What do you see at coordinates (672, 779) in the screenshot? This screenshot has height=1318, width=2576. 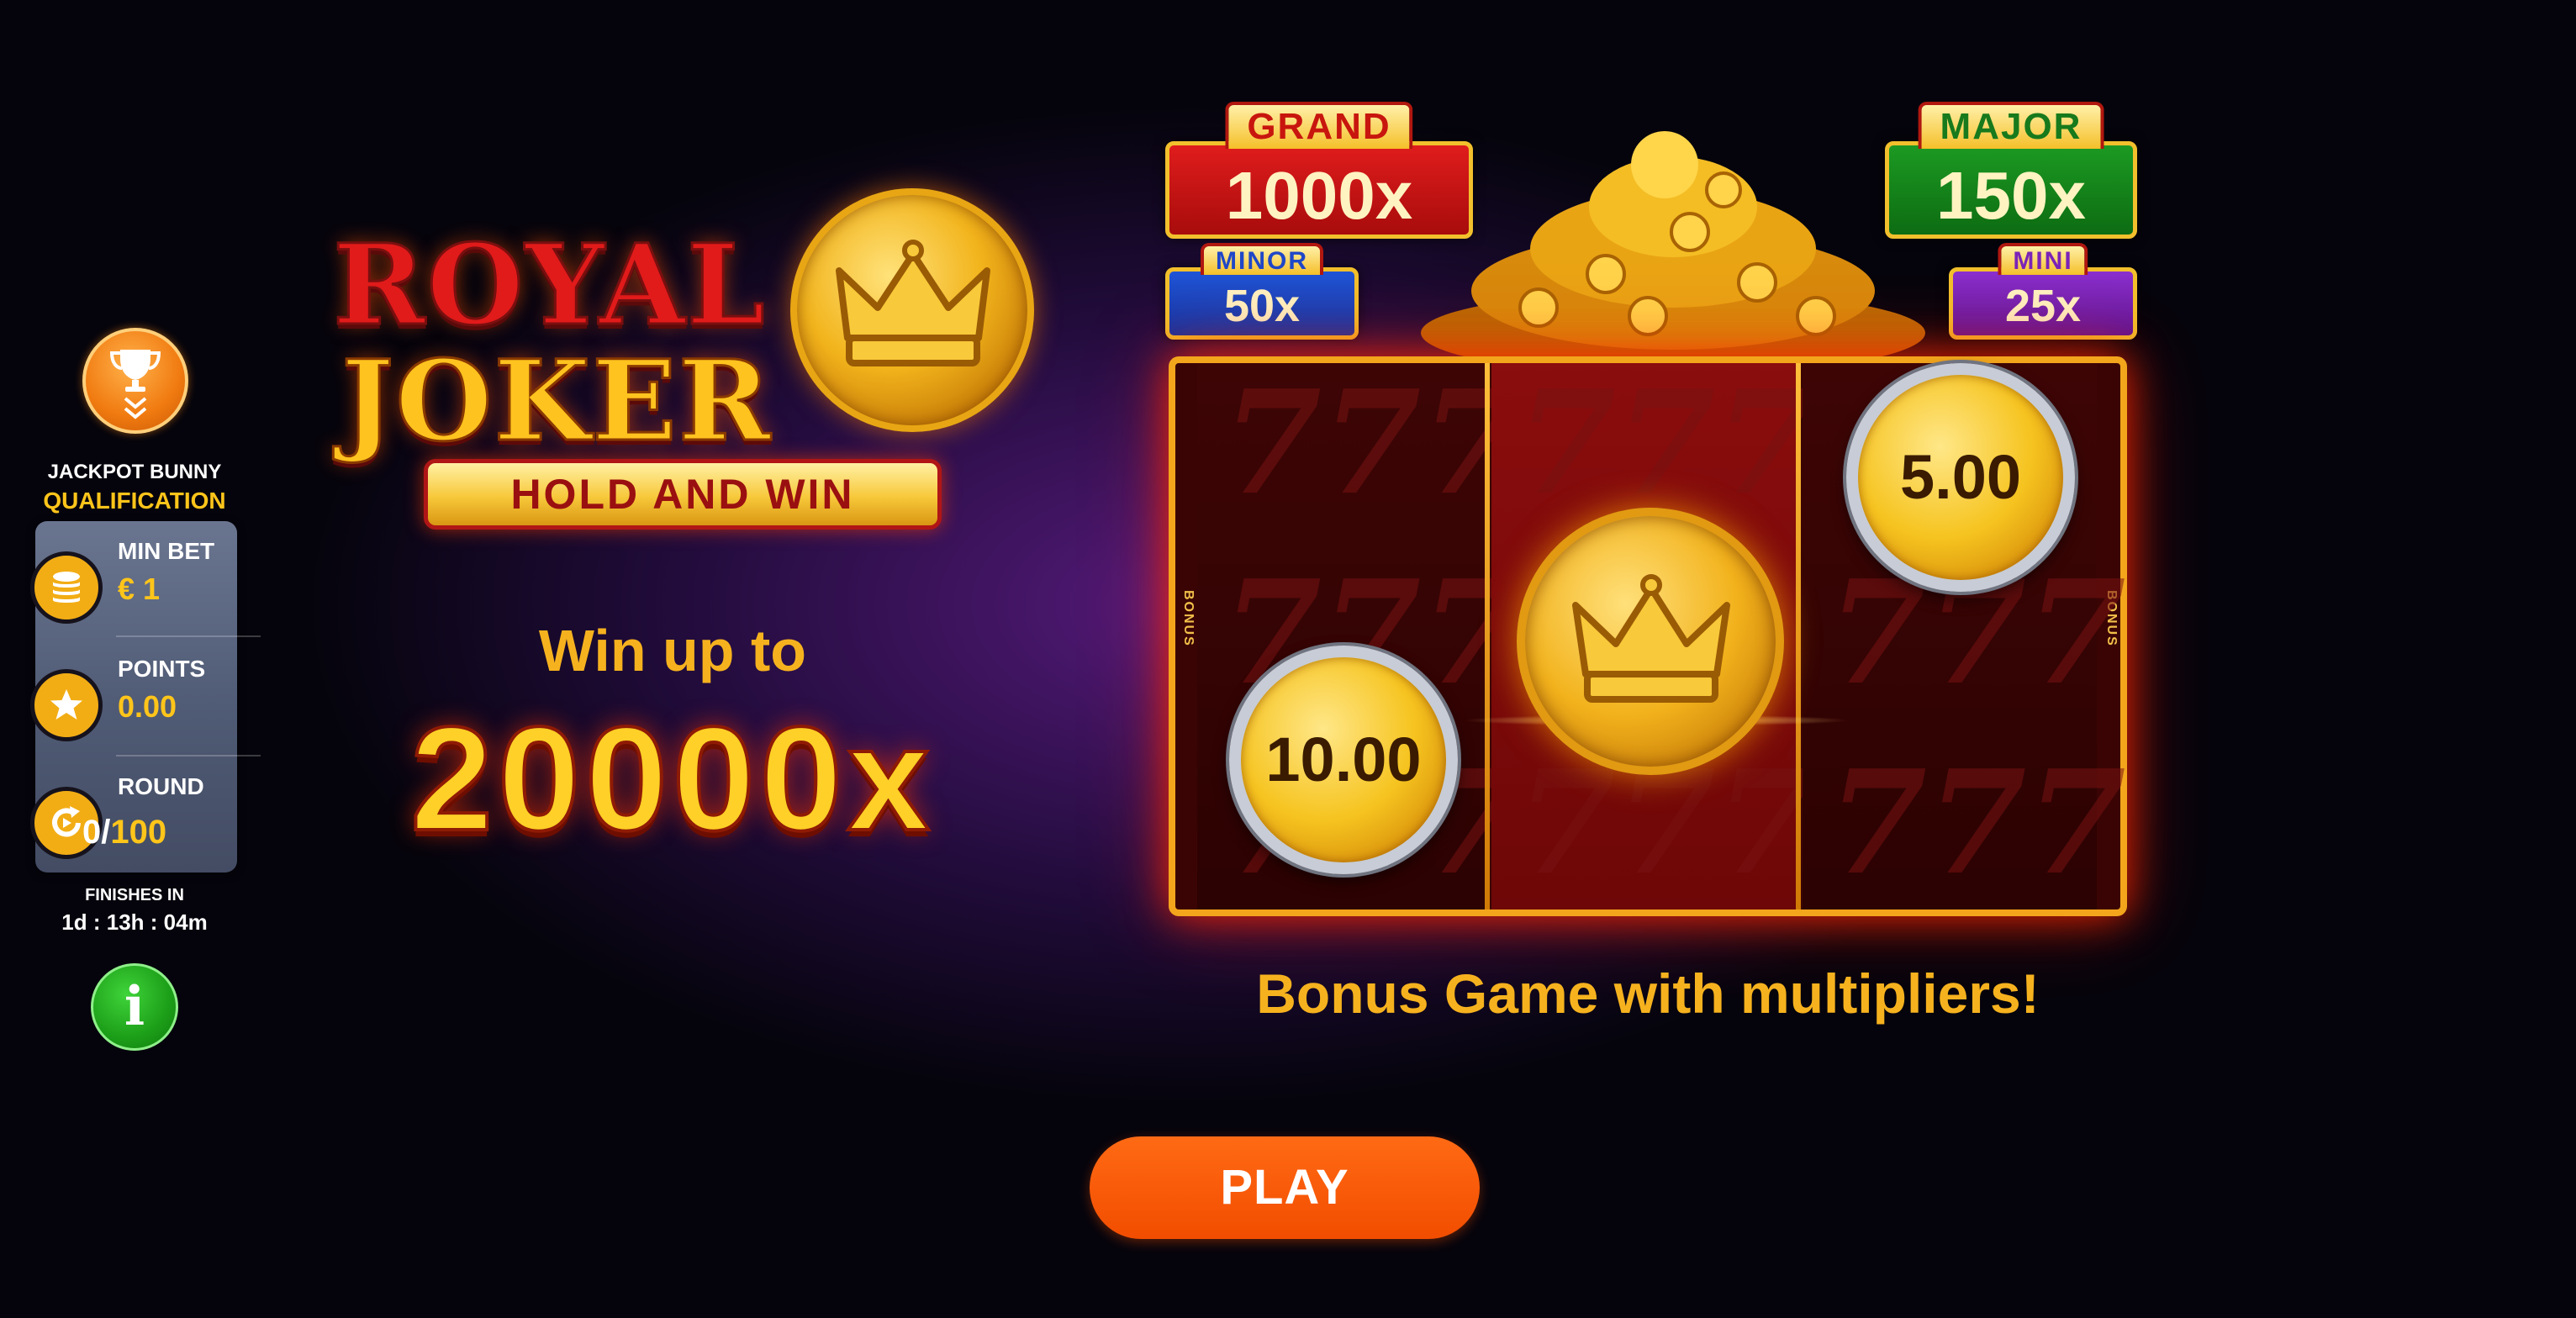 I see `max-win-multiplier: 20000x` at bounding box center [672, 779].